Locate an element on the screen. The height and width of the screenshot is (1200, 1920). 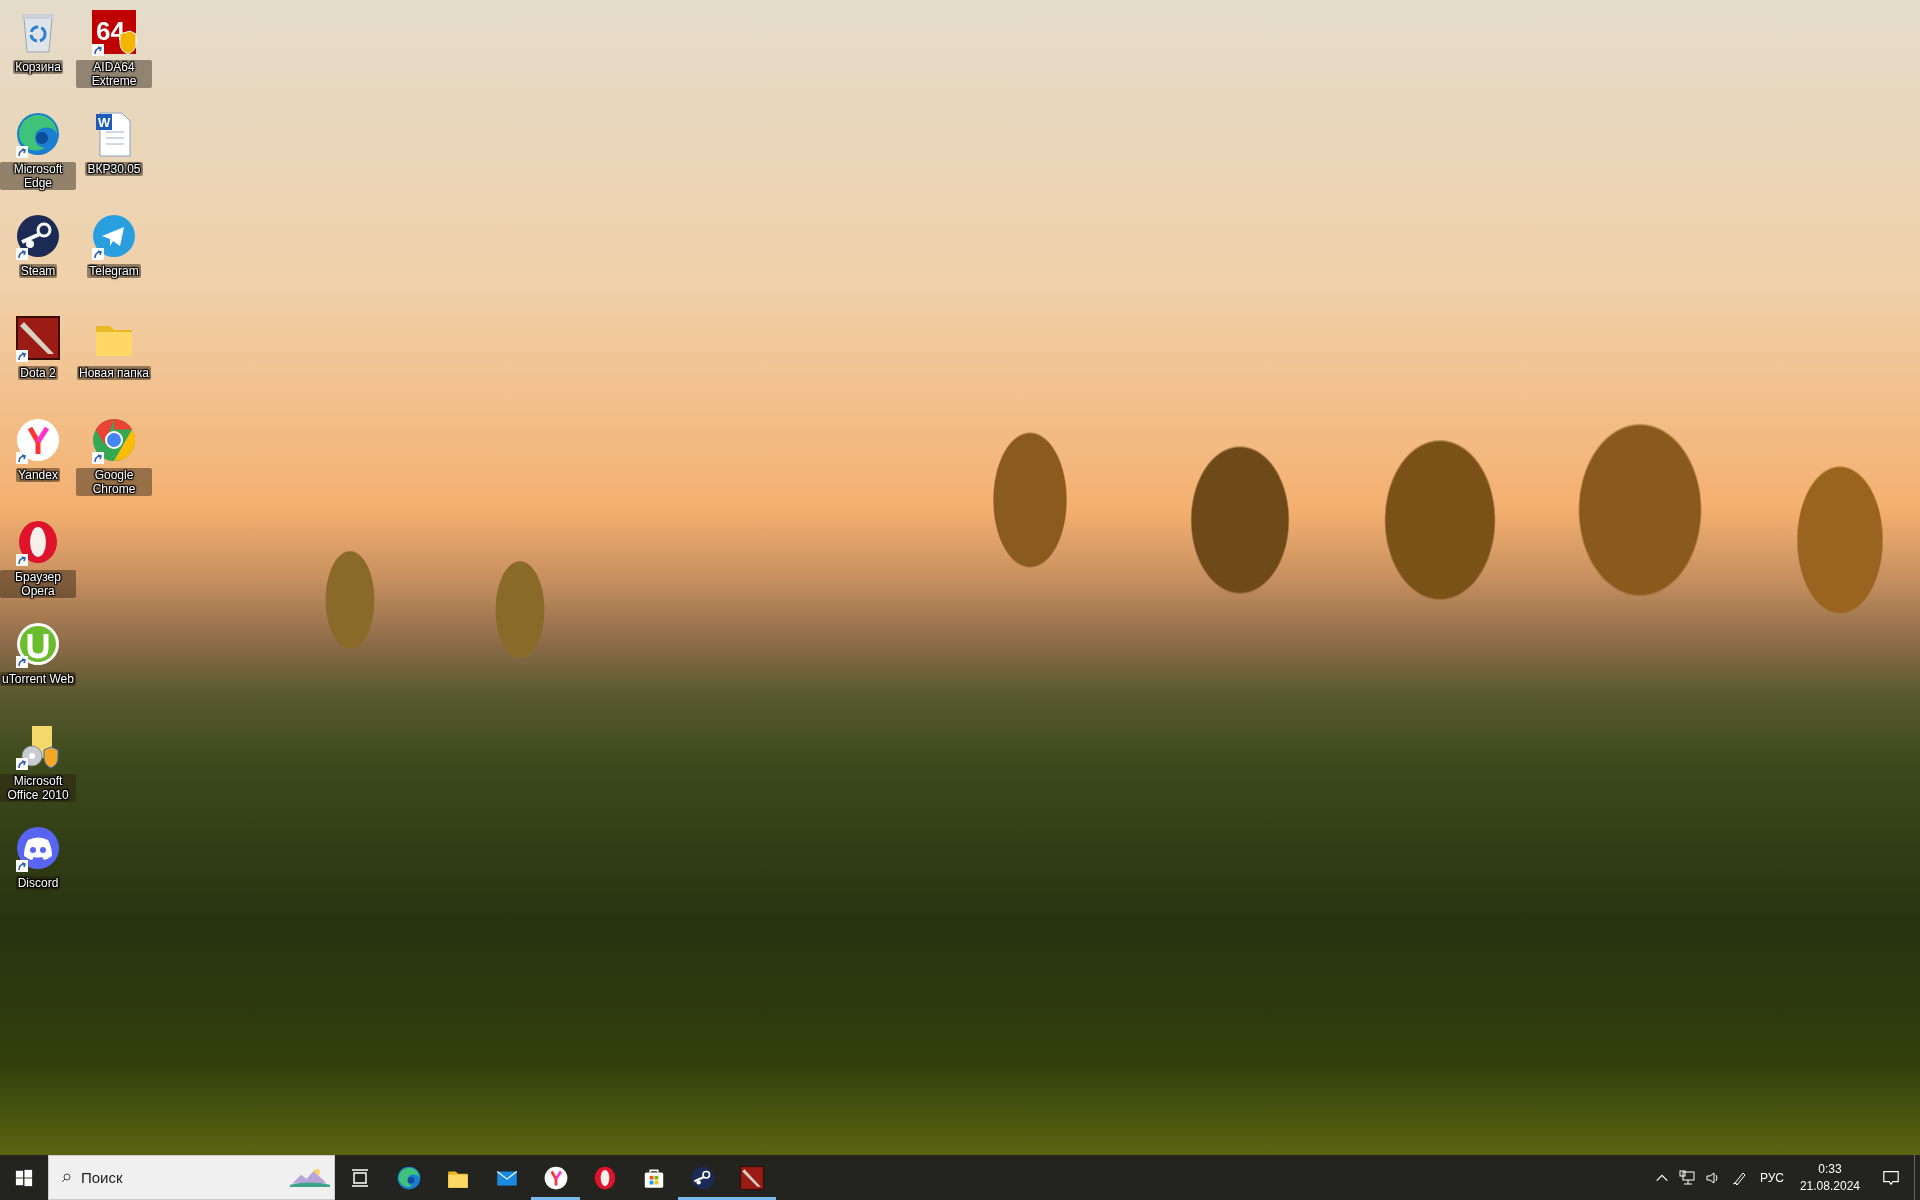
game-controller-logo-icon is located at coordinates (38, 848).